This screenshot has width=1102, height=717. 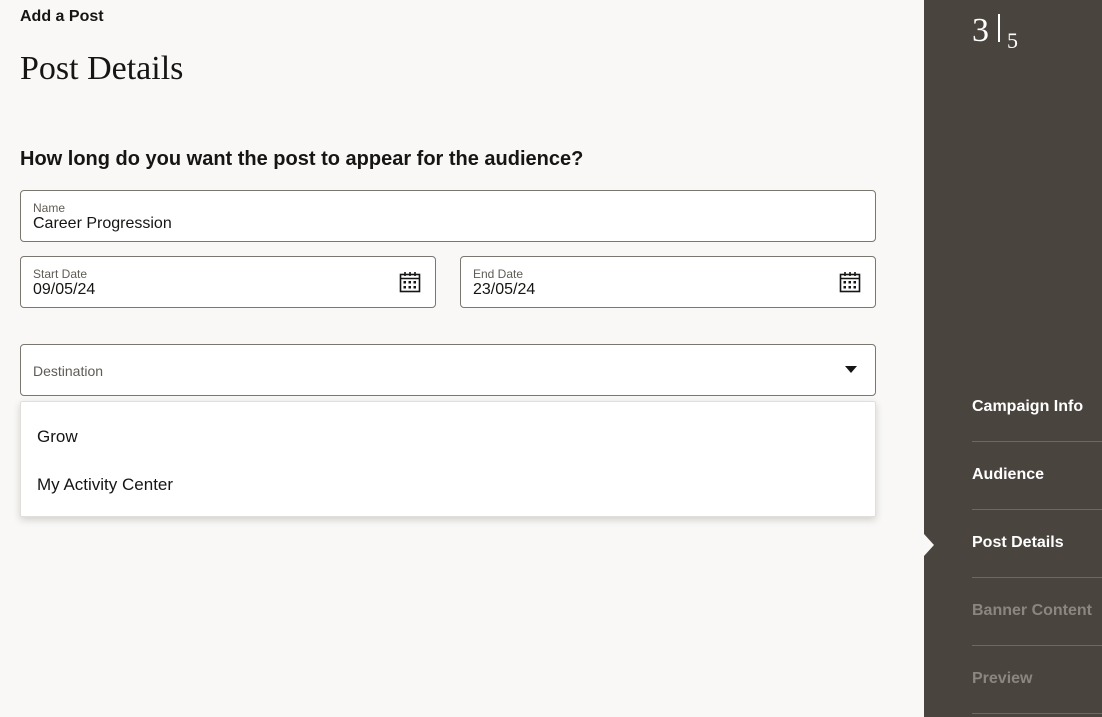 What do you see at coordinates (999, 28) in the screenshot?
I see `step-divider` at bounding box center [999, 28].